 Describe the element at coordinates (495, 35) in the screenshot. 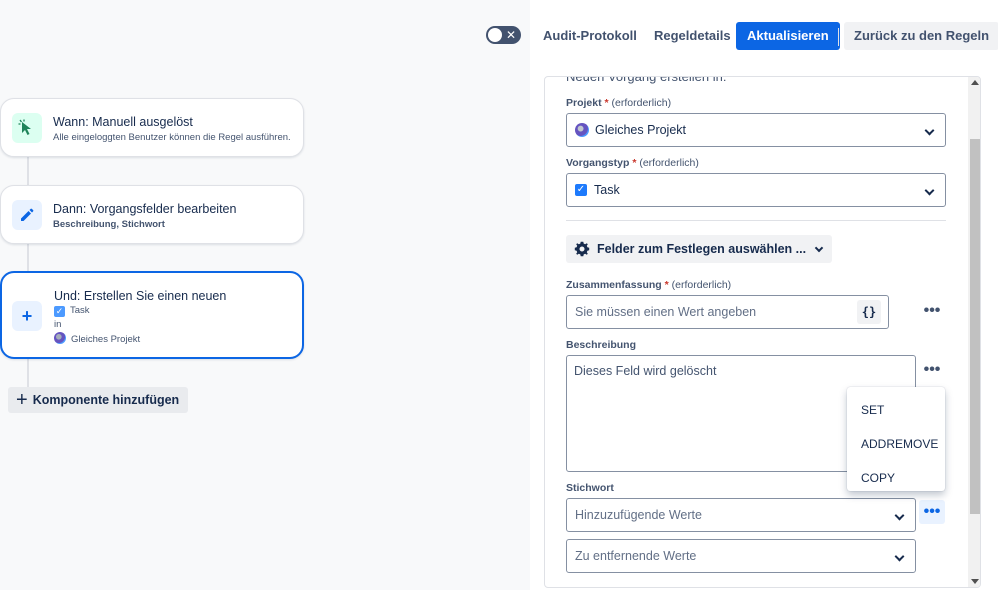

I see `toggle-knob` at that location.